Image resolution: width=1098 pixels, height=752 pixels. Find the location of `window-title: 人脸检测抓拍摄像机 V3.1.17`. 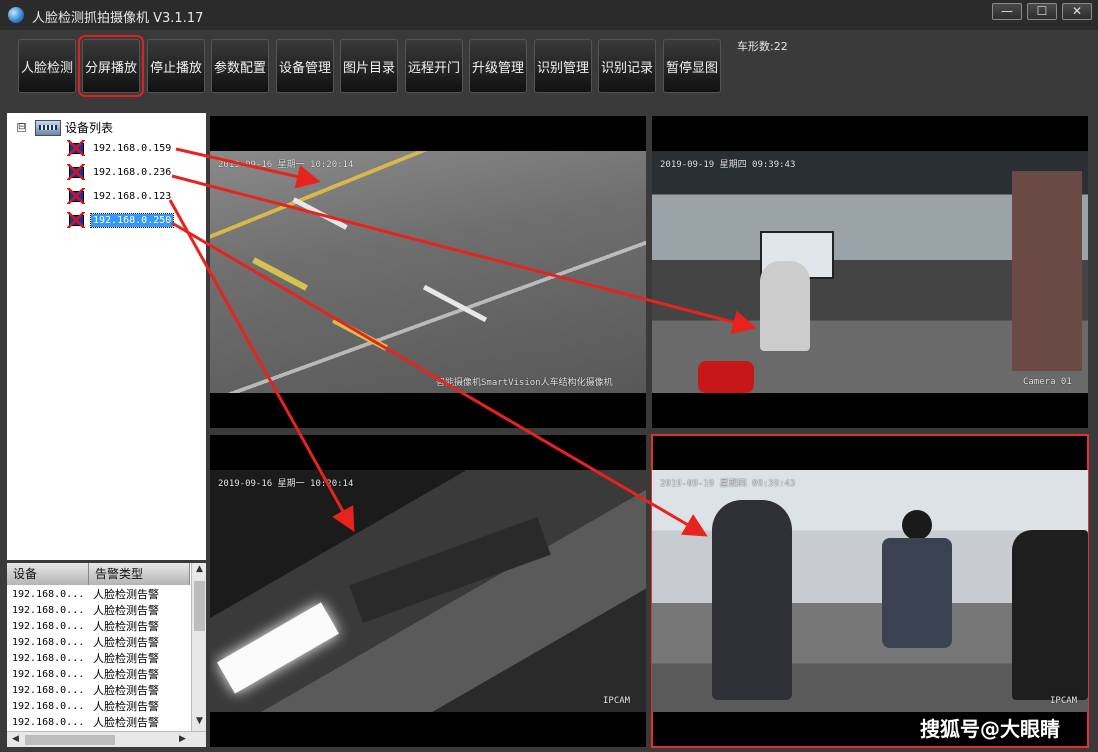

window-title: 人脸检测抓拍摄像机 V3.1.17 is located at coordinates (118, 18).